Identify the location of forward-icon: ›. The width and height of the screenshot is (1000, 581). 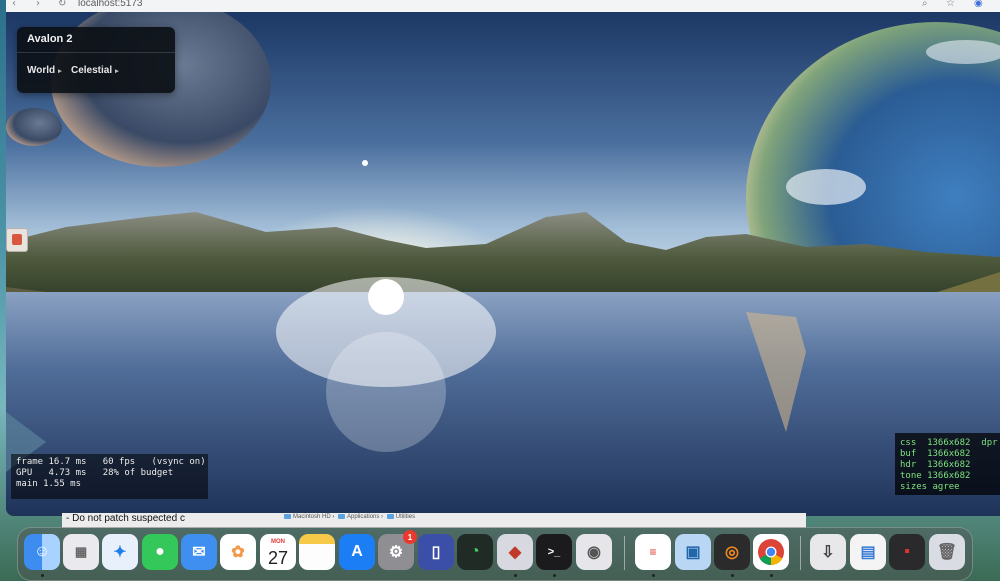
(38, 4).